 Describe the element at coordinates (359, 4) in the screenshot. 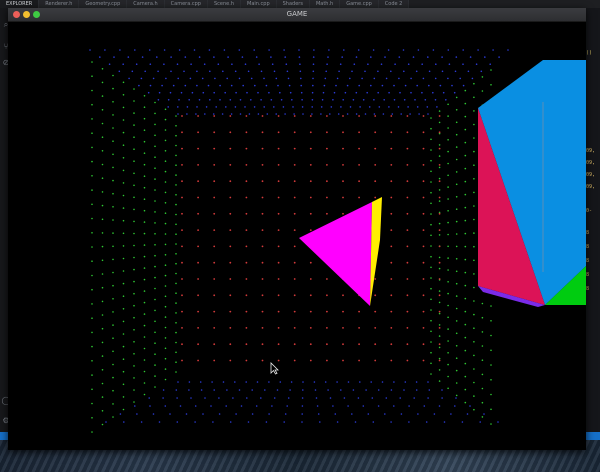

I see `editor-tab: Game.cpp` at that location.